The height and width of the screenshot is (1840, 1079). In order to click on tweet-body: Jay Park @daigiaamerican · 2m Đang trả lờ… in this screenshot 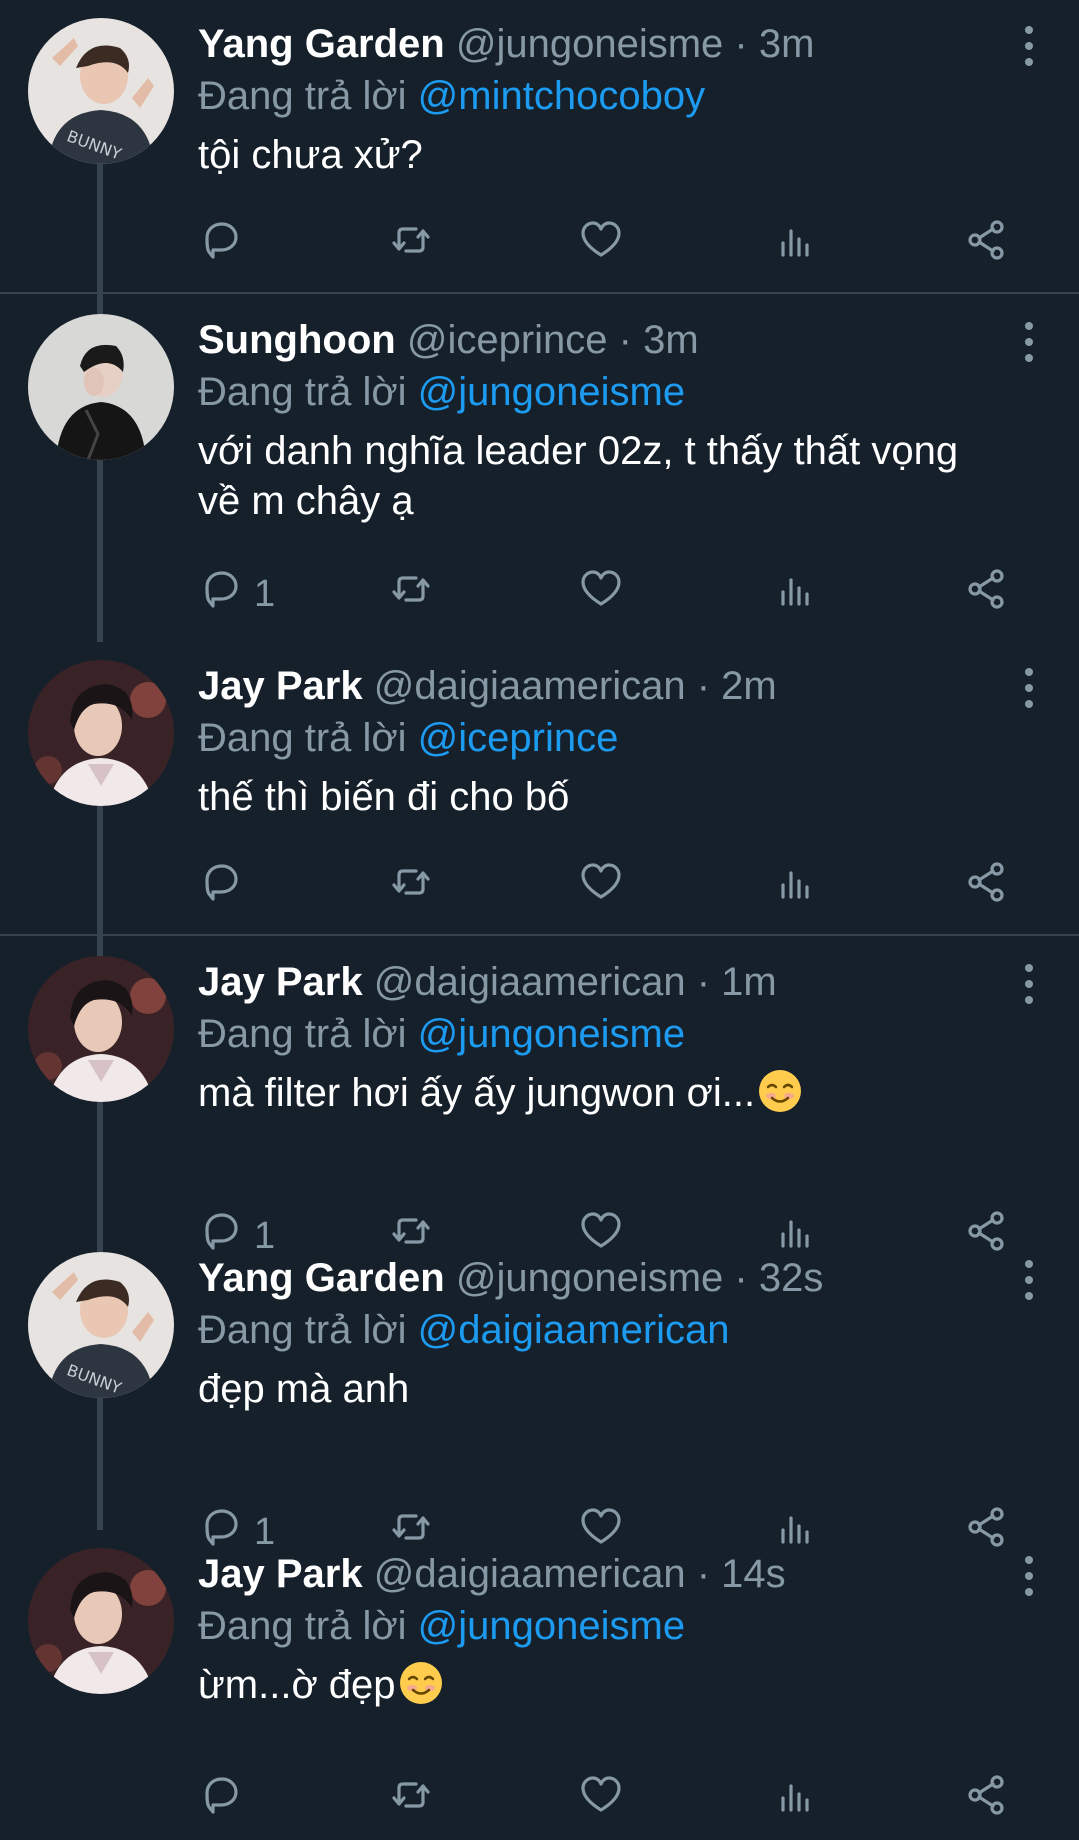, I will do `click(583, 741)`.